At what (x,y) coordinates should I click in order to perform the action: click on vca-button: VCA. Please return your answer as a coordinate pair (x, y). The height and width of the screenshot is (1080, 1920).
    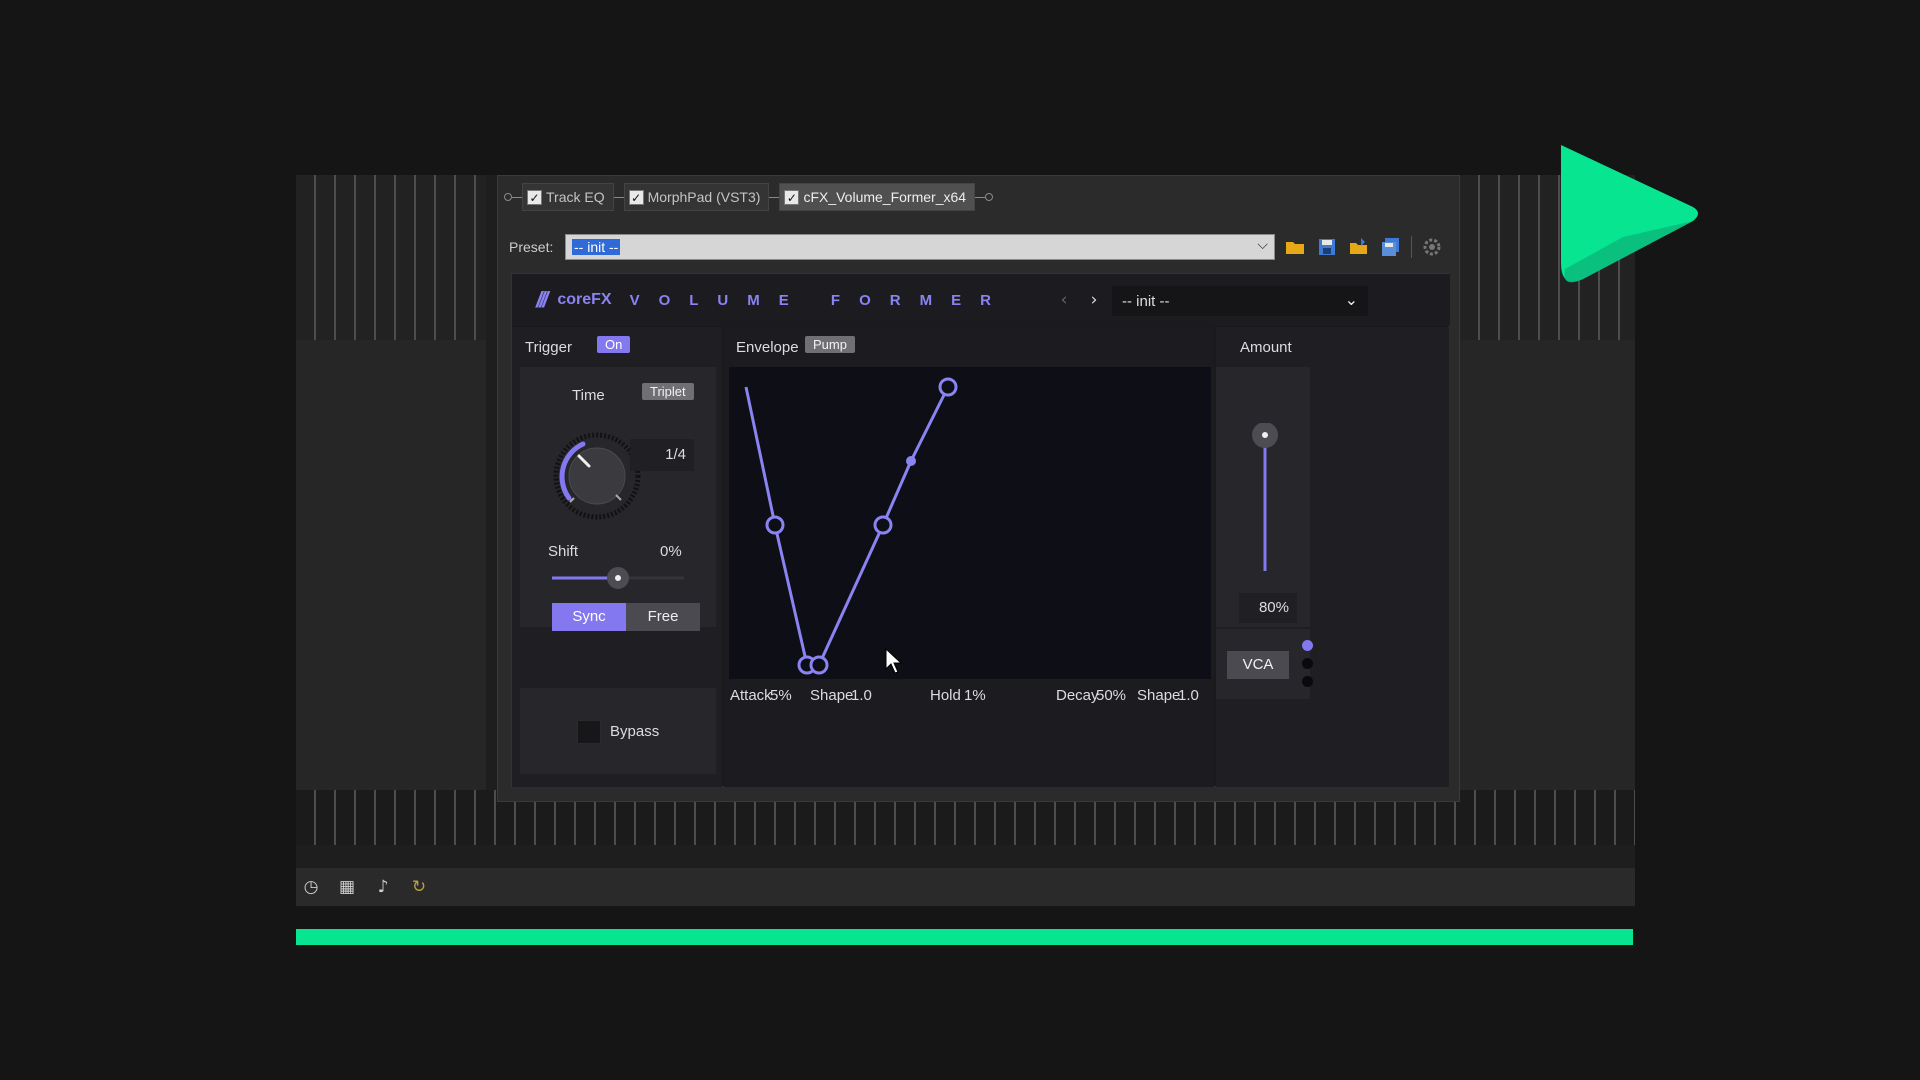
    Looking at the image, I should click on (1258, 665).